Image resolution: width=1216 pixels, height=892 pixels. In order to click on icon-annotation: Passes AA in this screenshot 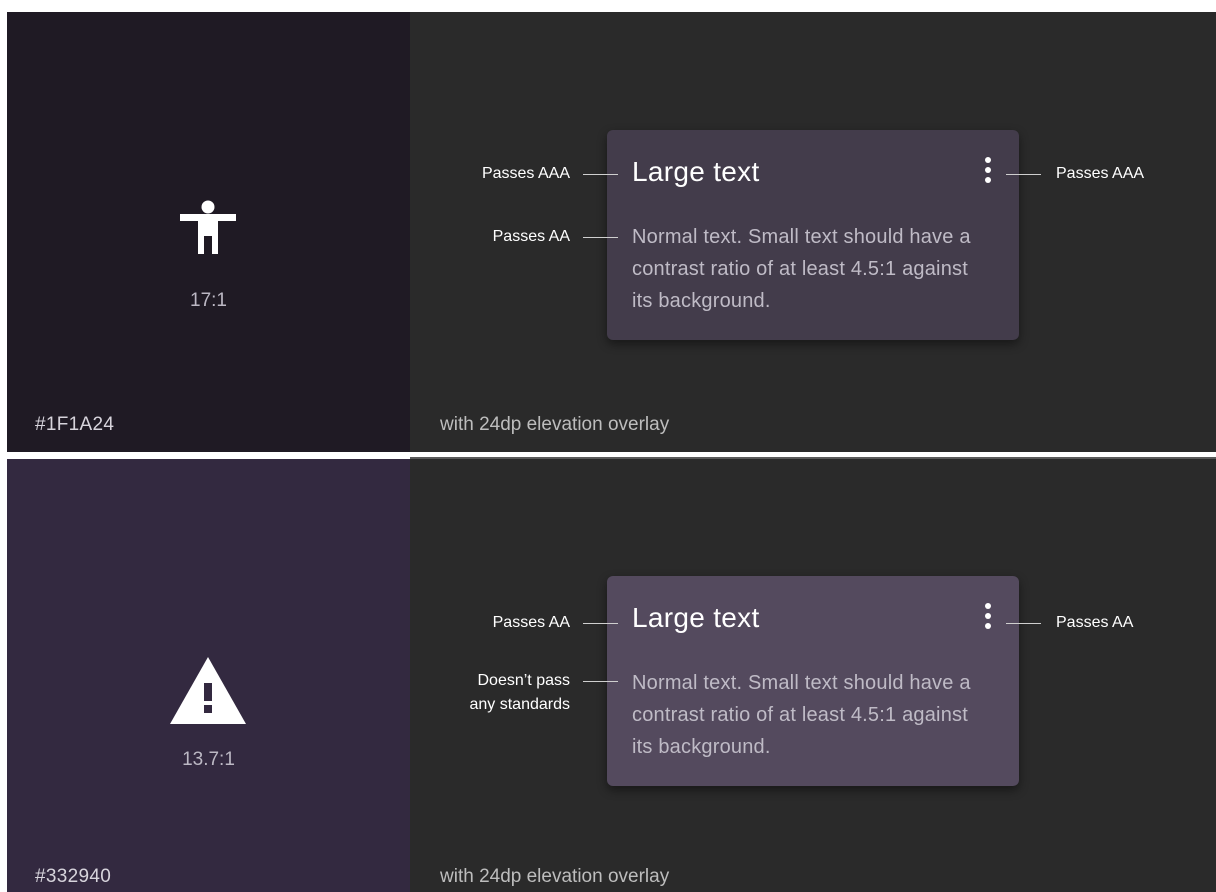, I will do `click(1095, 622)`.